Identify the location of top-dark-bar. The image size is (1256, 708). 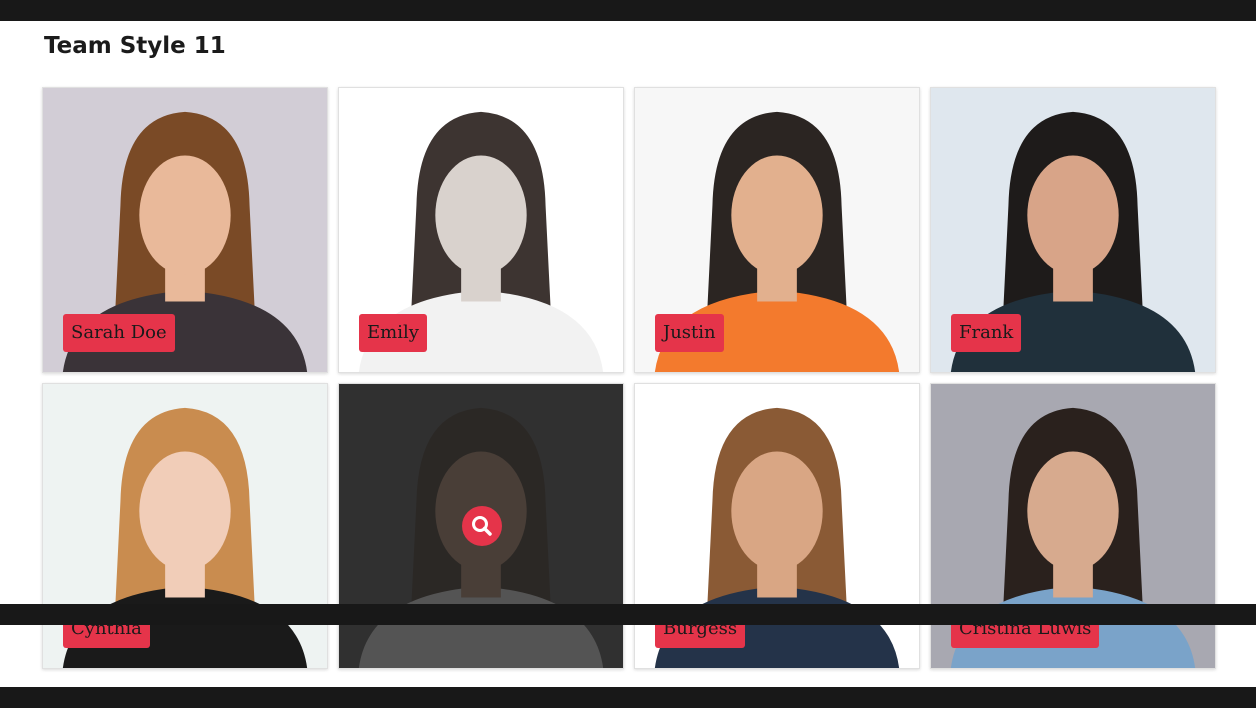
(628, 10).